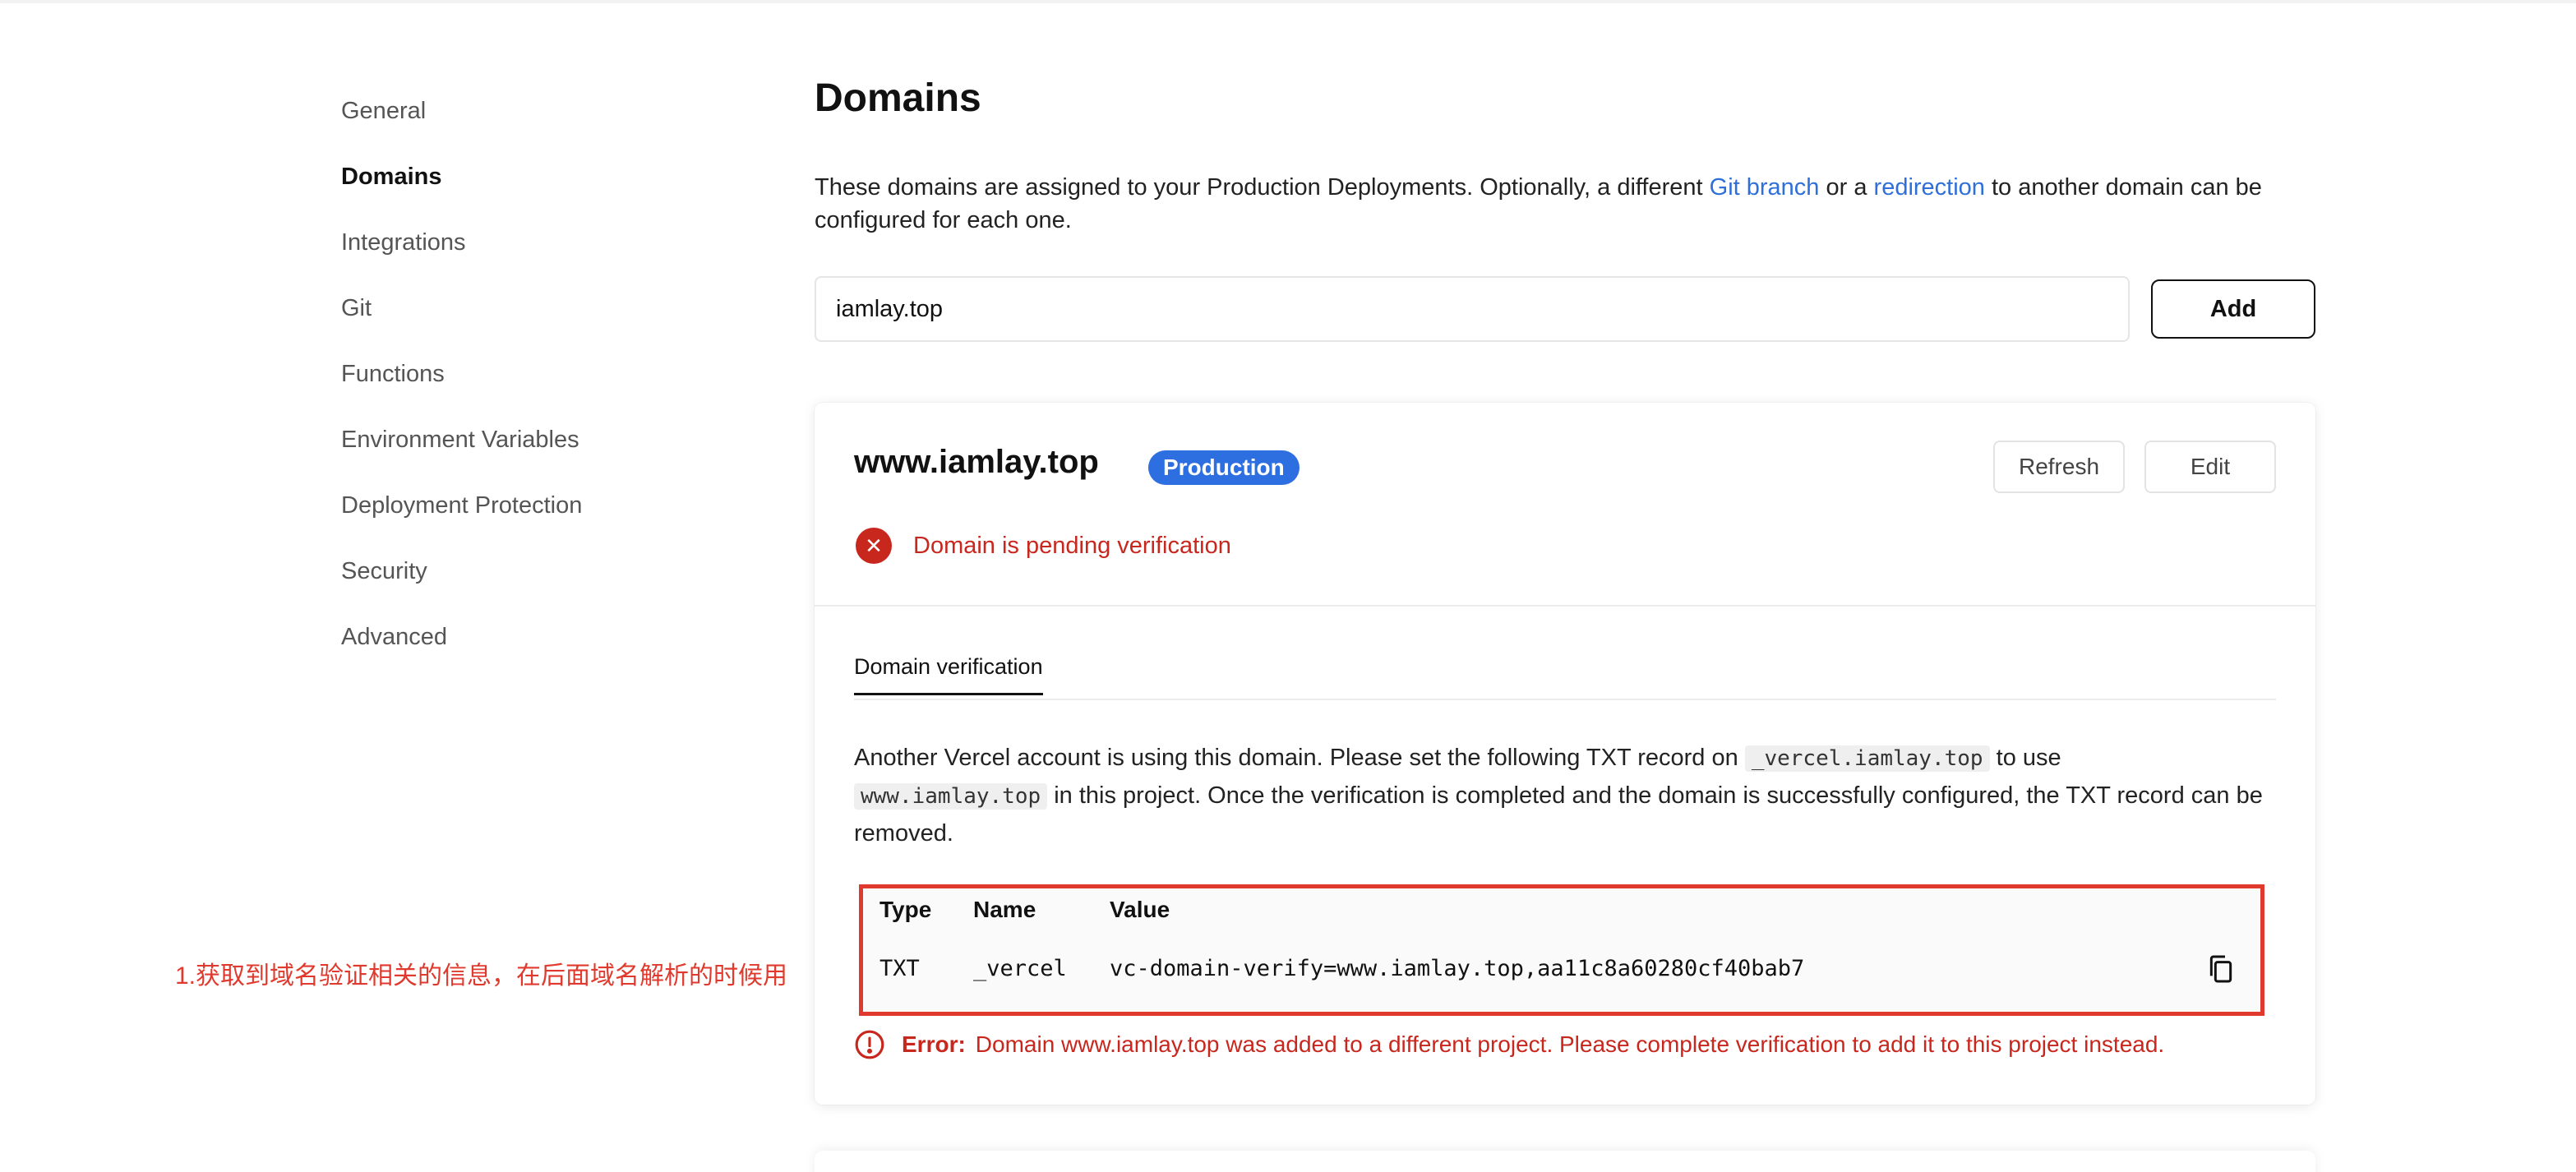 Image resolution: width=2576 pixels, height=1172 pixels. Describe the element at coordinates (870, 1044) in the screenshot. I see `alert-circle-icon` at that location.